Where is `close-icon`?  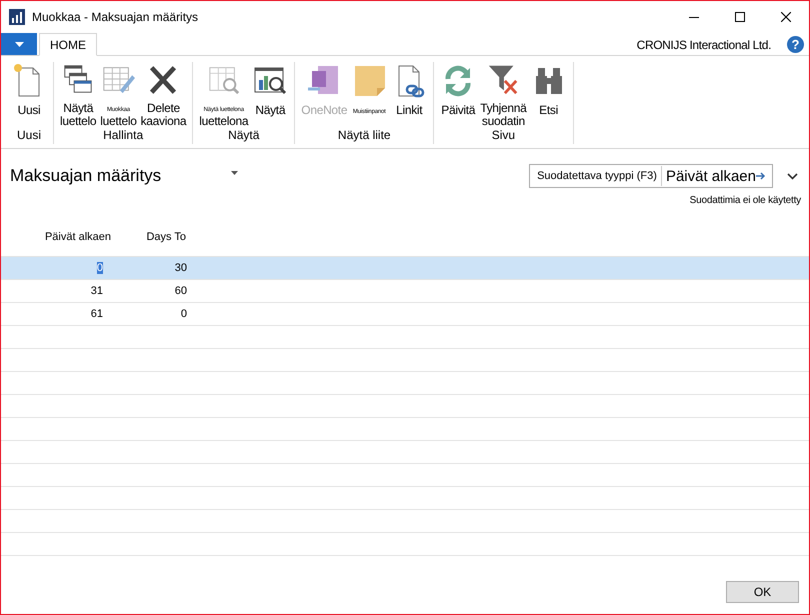
close-icon is located at coordinates (786, 17).